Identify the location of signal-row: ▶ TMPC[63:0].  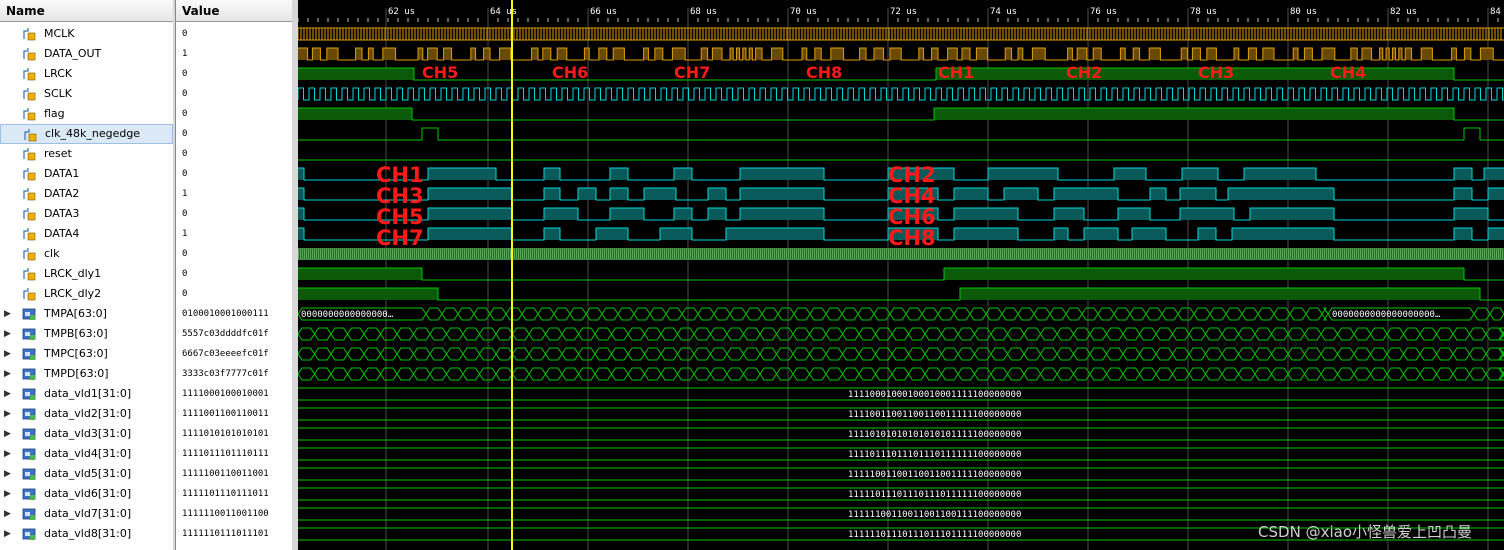
(86, 354).